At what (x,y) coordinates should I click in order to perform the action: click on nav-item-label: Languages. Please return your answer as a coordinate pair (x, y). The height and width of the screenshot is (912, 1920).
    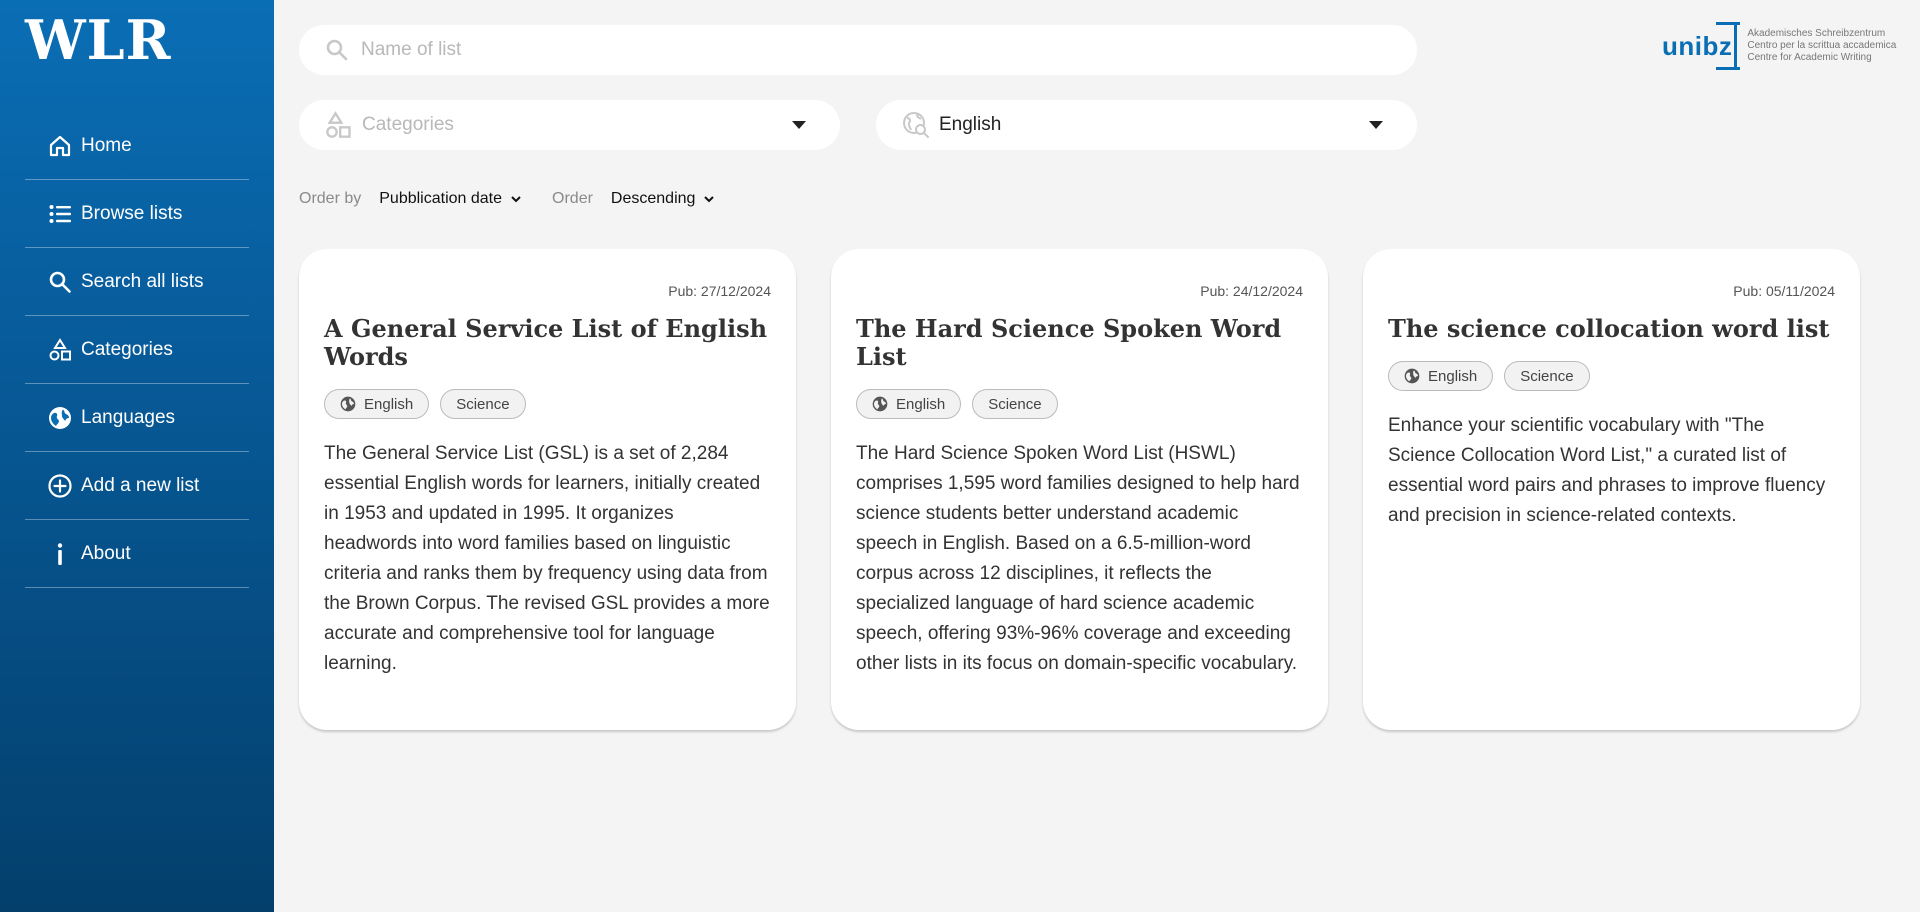
    Looking at the image, I should click on (128, 417).